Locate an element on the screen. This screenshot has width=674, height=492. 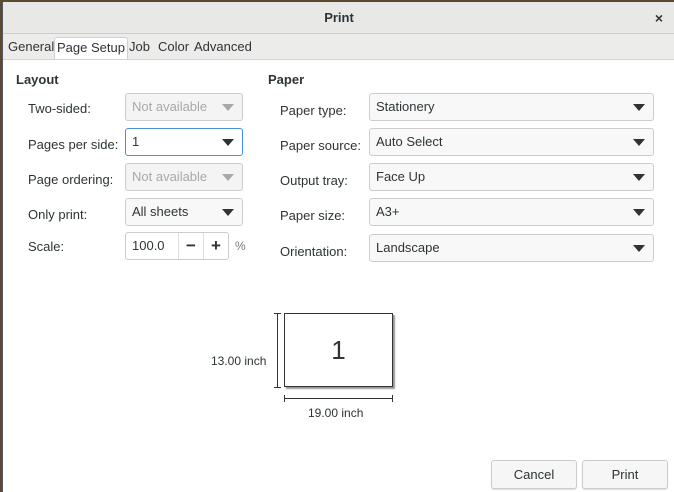
preview-page-number: 1 is located at coordinates (338, 350).